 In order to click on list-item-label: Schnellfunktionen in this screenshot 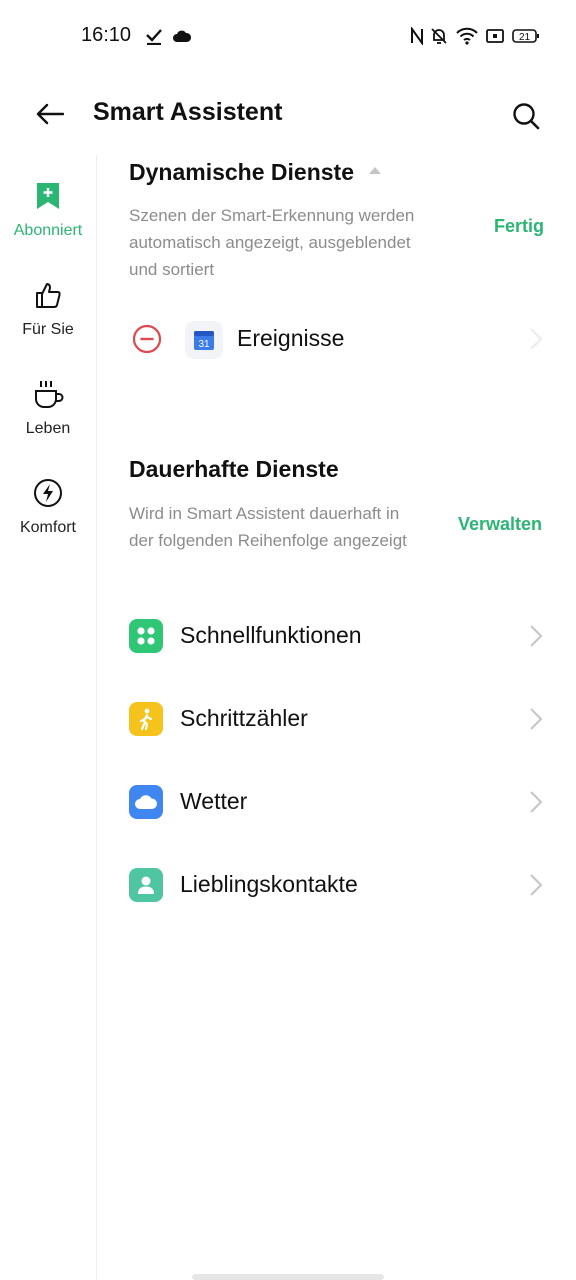, I will do `click(271, 635)`.